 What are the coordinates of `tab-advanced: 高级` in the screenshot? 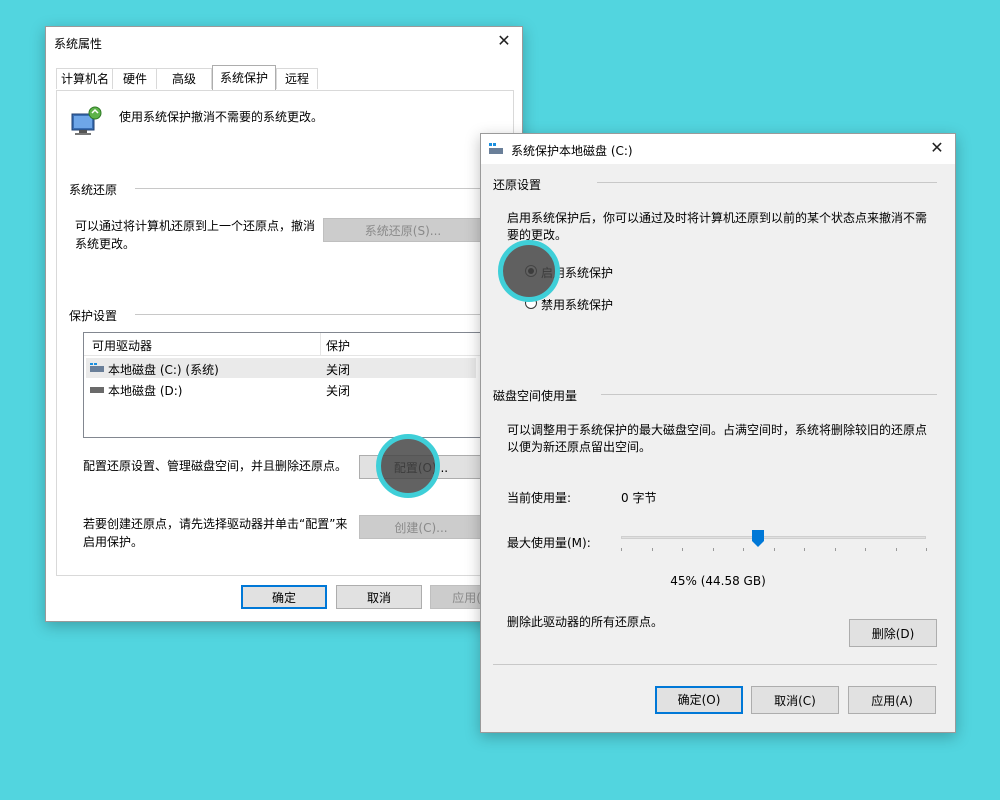 It's located at (184, 78).